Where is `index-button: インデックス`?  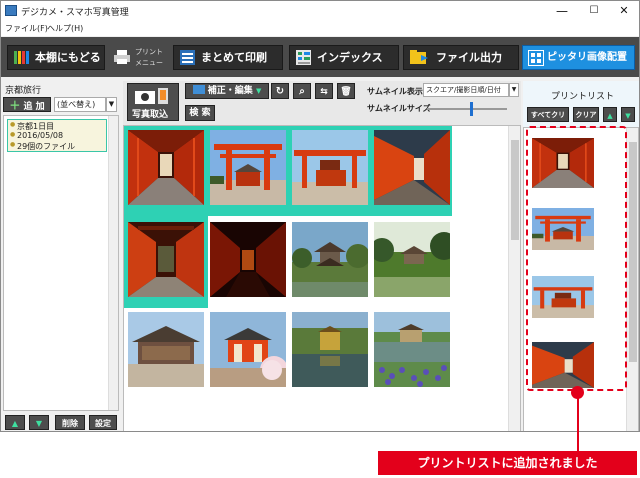 index-button: インデックス is located at coordinates (344, 57).